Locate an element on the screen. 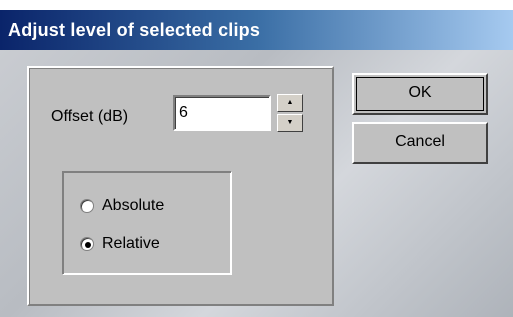  relative-radio-label: Relative is located at coordinates (131, 243).